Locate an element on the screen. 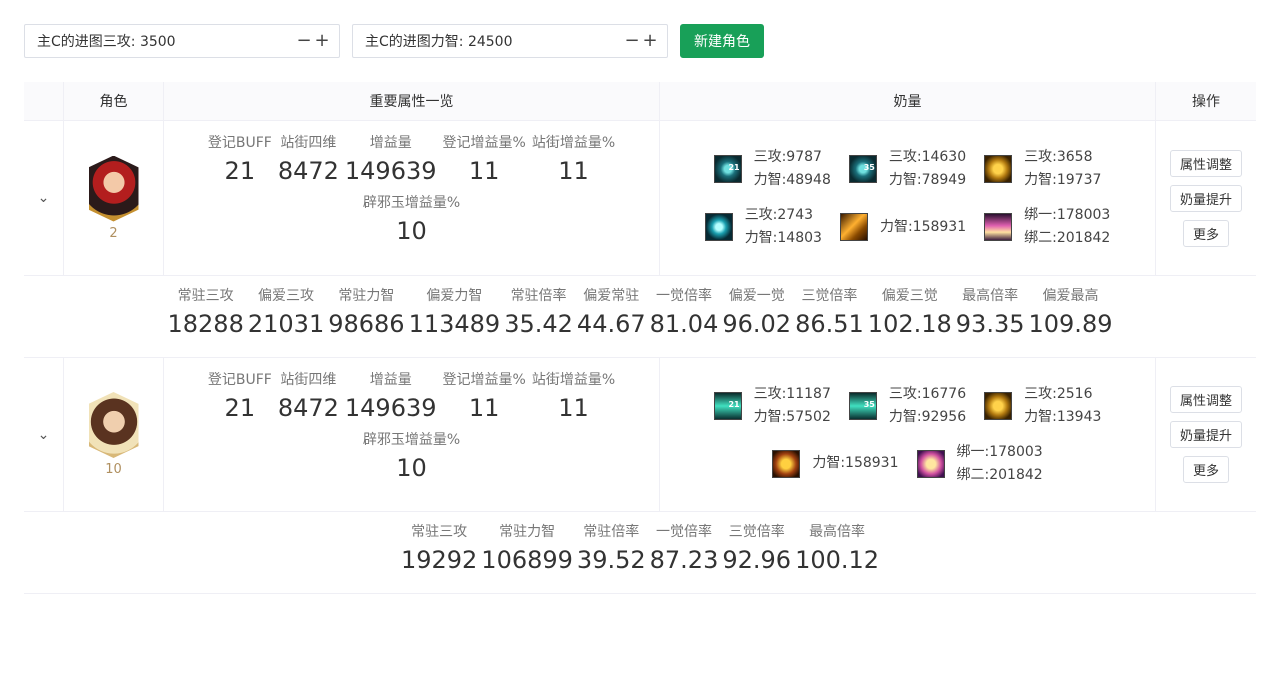  stat-item: 常驻三攻 19292 is located at coordinates (439, 557).